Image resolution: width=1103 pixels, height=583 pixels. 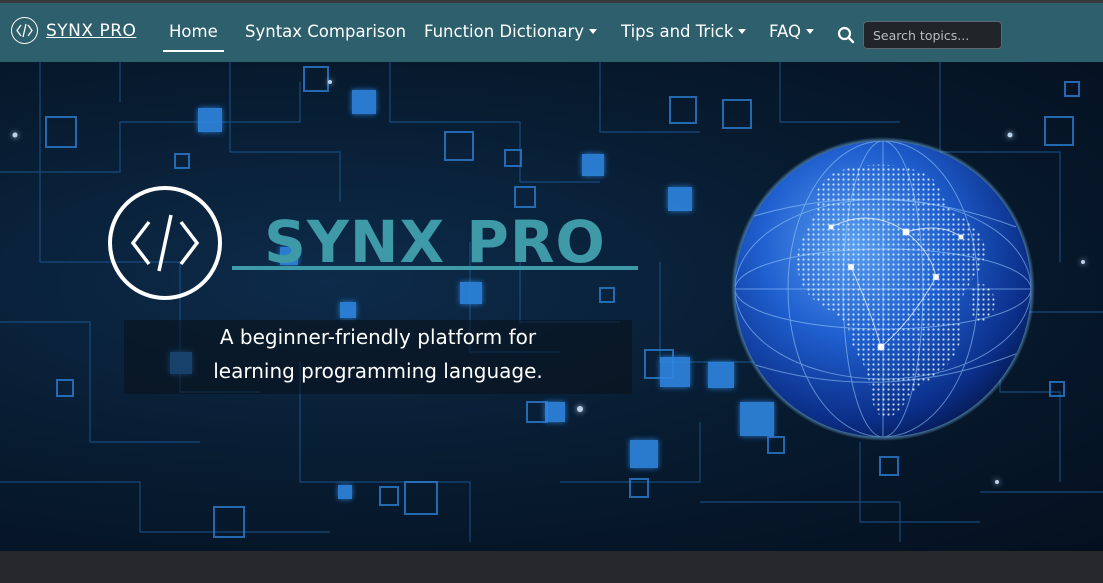 What do you see at coordinates (193, 31) in the screenshot?
I see `nav-home-label: Home` at bounding box center [193, 31].